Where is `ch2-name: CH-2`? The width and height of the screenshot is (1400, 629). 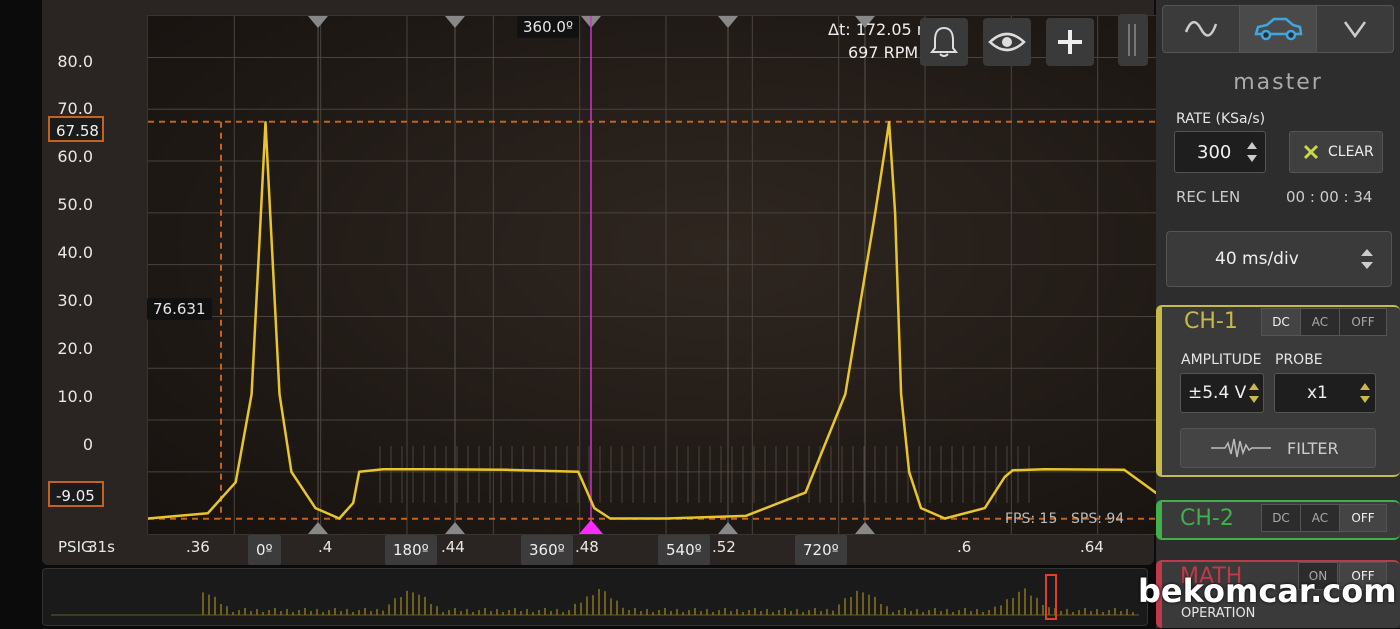
ch2-name: CH-2 is located at coordinates (1207, 518).